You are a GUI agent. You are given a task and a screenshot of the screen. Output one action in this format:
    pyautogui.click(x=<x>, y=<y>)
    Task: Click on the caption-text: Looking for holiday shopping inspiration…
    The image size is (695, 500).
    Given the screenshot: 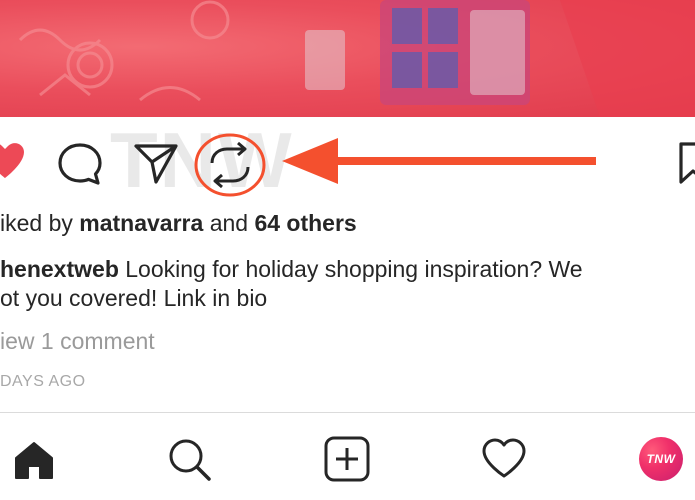 What is the action you would take?
    pyautogui.click(x=350, y=269)
    